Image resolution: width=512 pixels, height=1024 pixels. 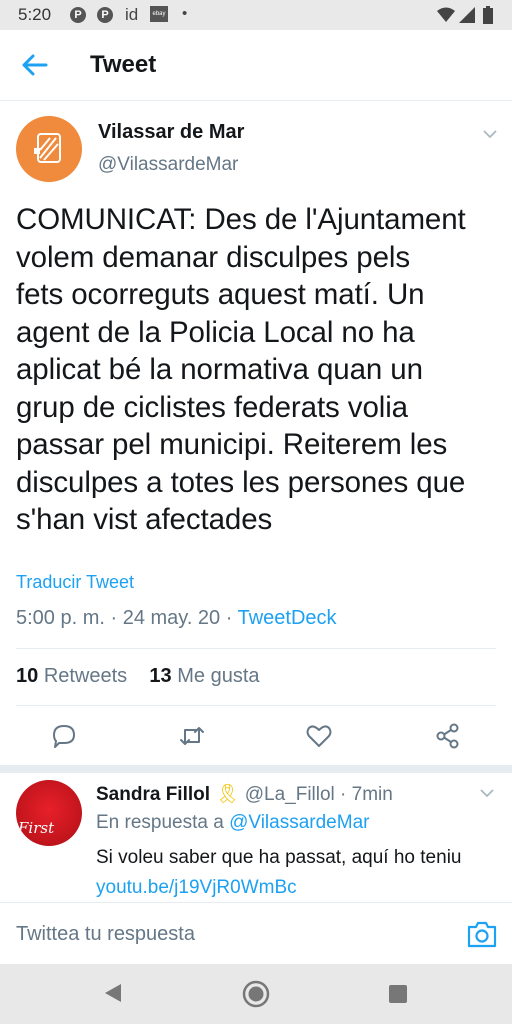 What do you see at coordinates (60, 618) in the screenshot?
I see `tweet-time: 5:00 p. m.` at bounding box center [60, 618].